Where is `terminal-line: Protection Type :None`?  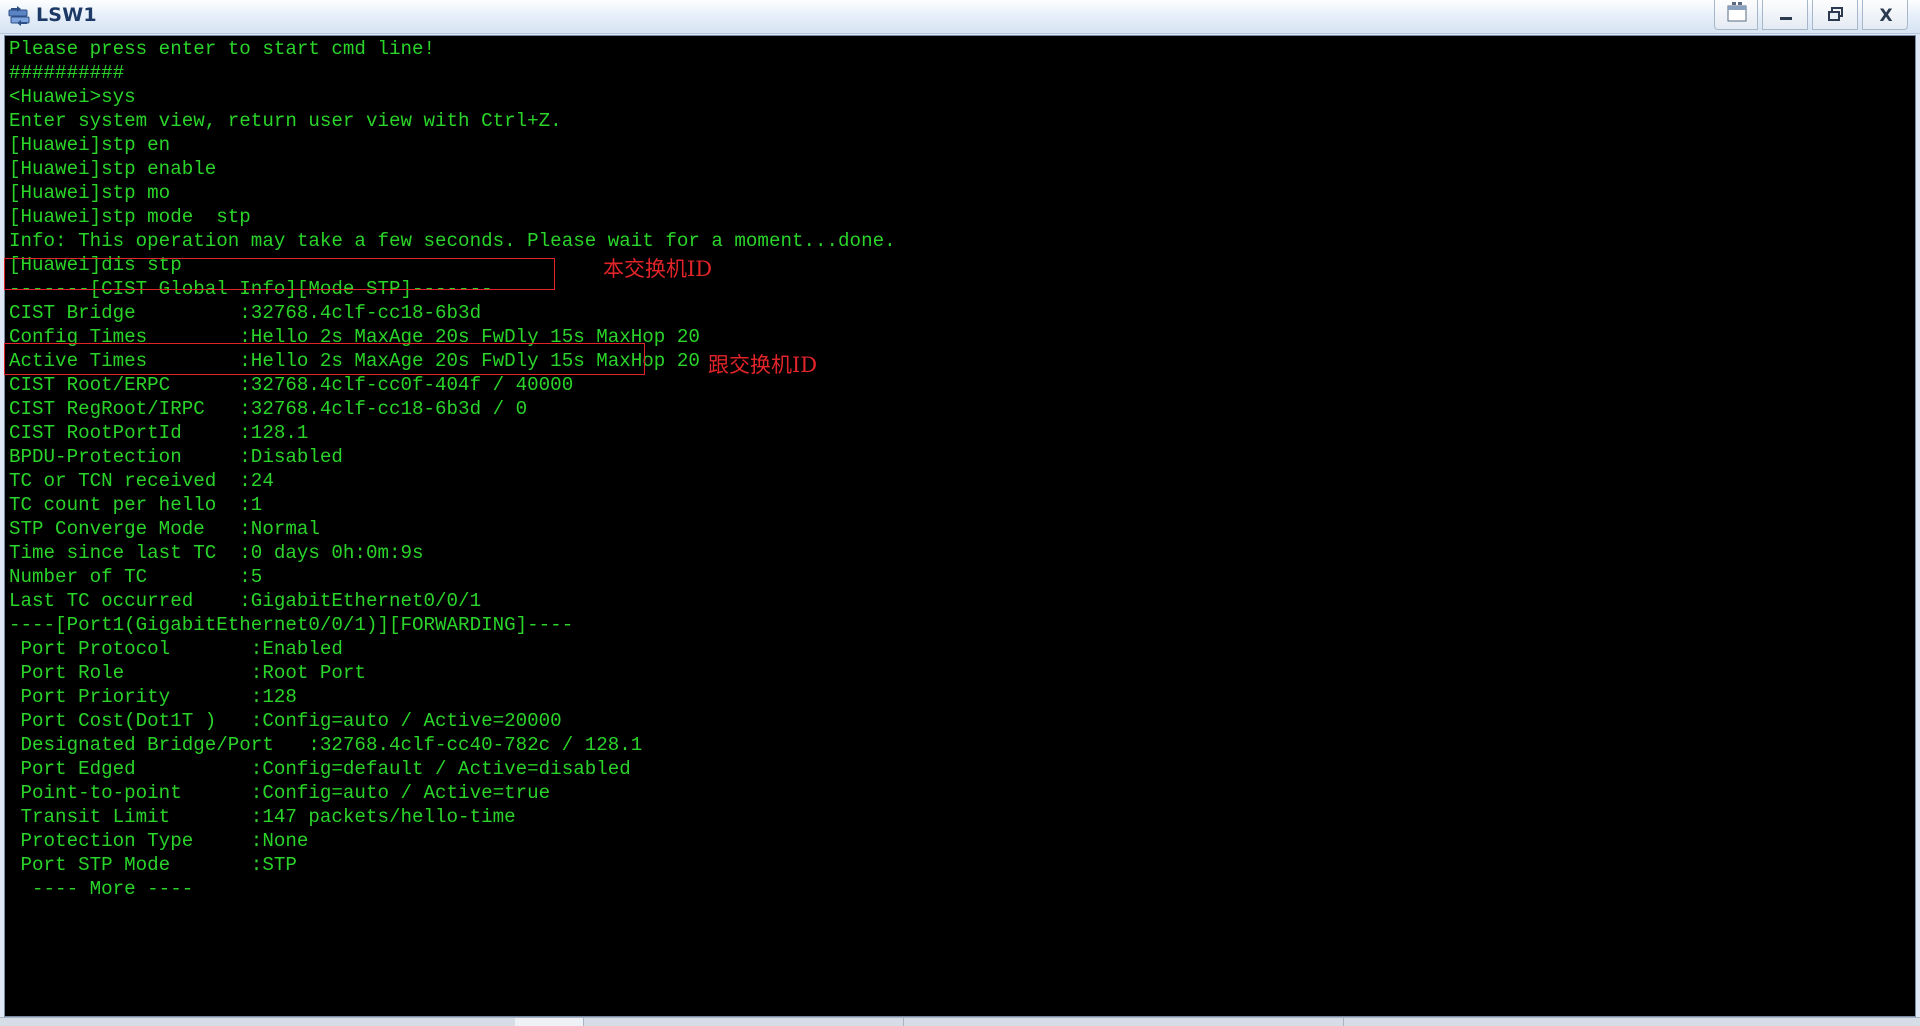 terminal-line: Protection Type :None is located at coordinates (159, 841).